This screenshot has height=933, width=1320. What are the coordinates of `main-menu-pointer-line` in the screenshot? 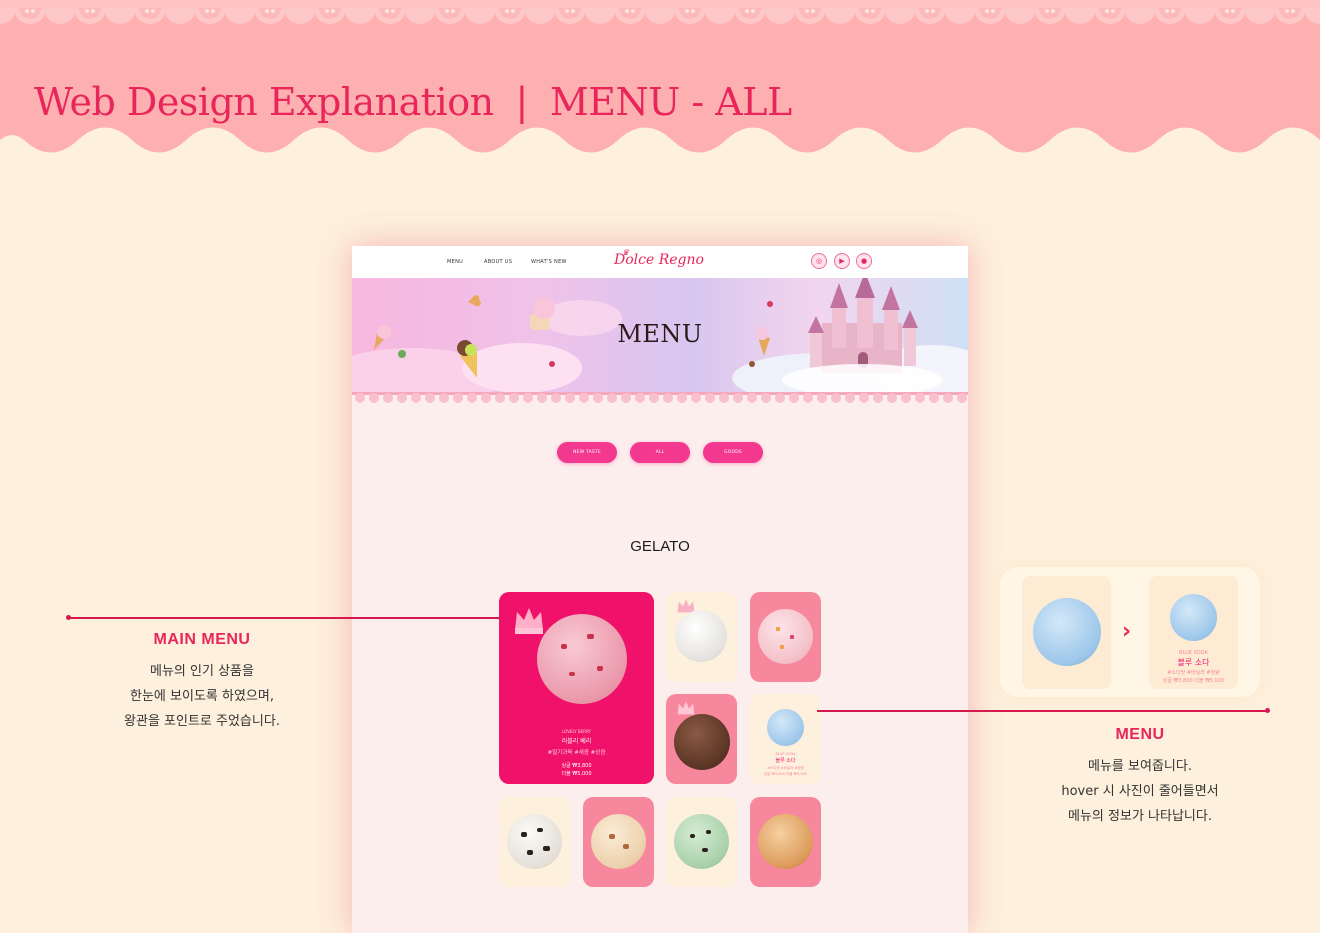 It's located at (284, 618).